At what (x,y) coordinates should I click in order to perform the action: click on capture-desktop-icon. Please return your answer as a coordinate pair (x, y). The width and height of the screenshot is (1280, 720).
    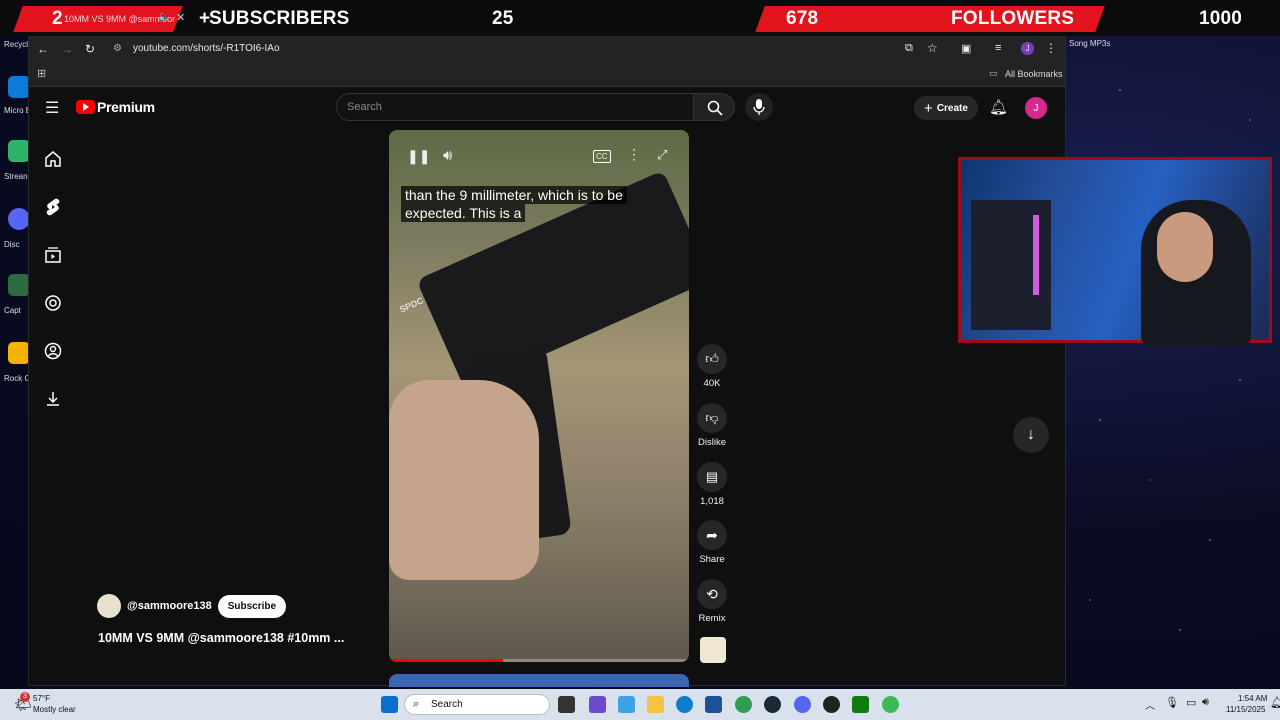
    Looking at the image, I should click on (19, 285).